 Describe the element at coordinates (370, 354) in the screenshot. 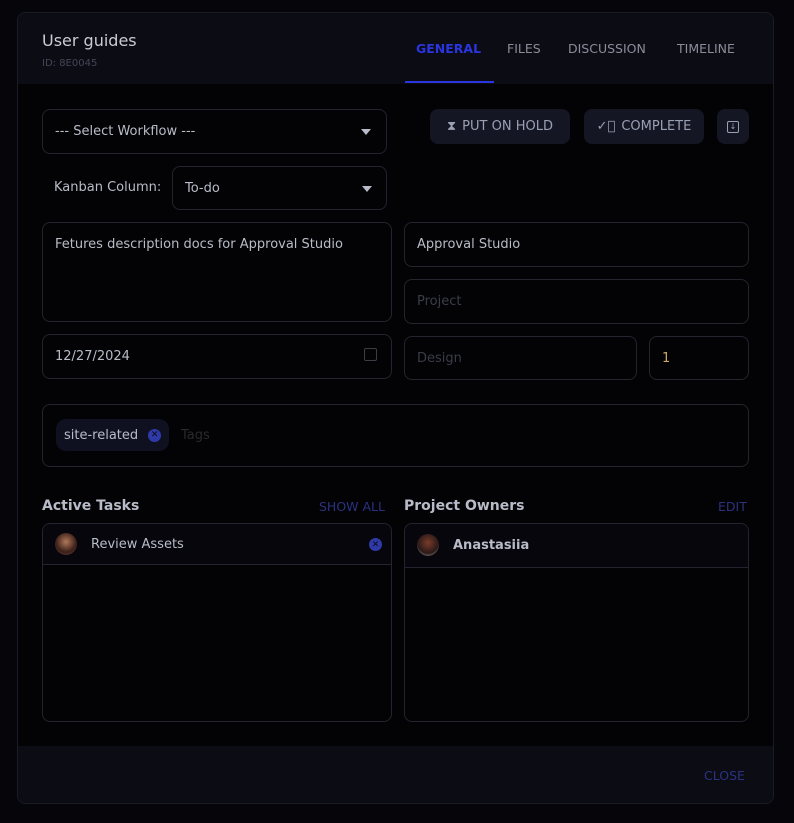

I see `calendar-icon` at that location.